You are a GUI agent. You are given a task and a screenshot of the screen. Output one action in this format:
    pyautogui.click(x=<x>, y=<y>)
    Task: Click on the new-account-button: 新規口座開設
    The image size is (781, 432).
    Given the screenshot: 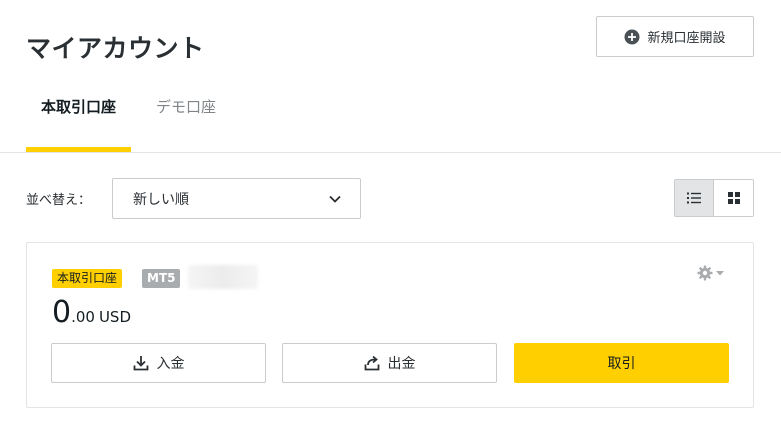 What is the action you would take?
    pyautogui.click(x=675, y=36)
    